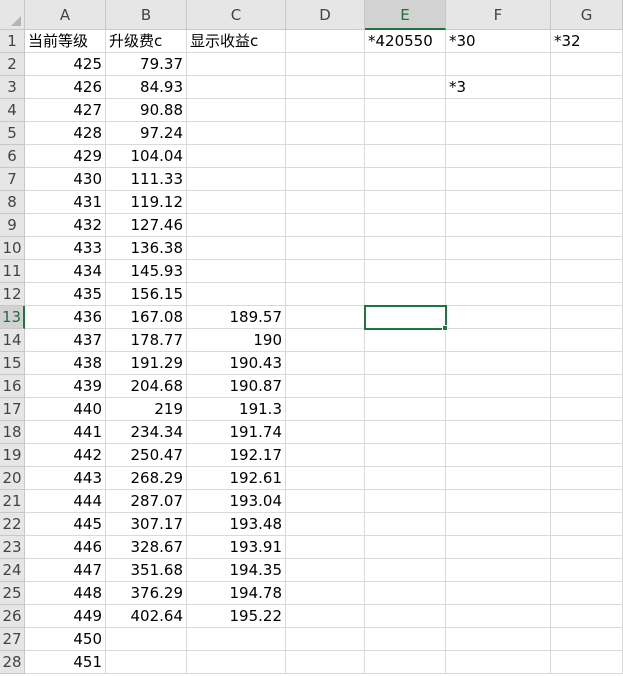 The height and width of the screenshot is (676, 623). I want to click on cell-f26, so click(498, 616).